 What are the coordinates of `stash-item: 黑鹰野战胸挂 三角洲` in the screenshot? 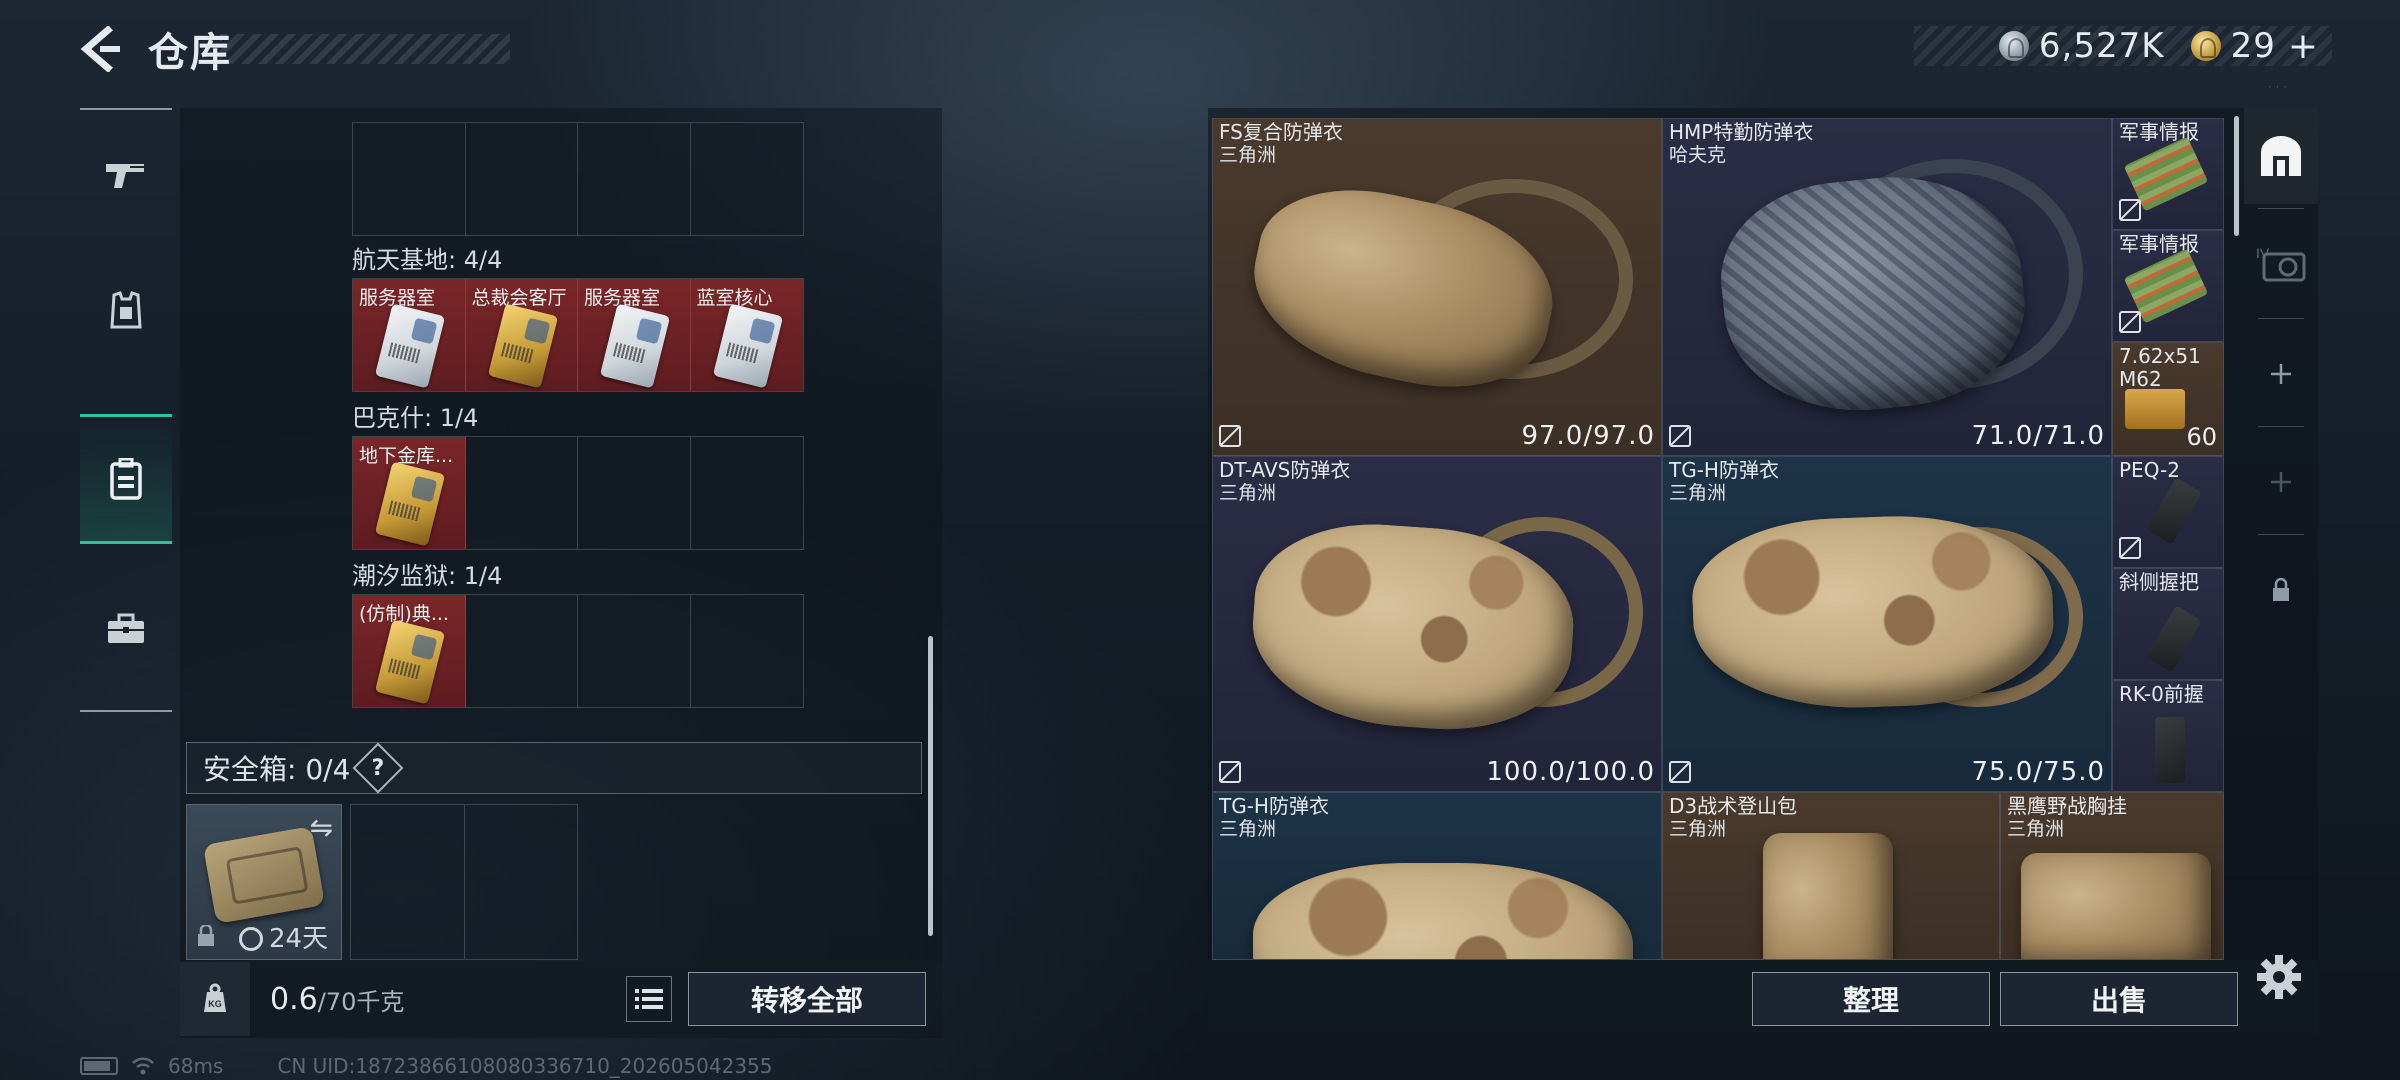 It's located at (2112, 876).